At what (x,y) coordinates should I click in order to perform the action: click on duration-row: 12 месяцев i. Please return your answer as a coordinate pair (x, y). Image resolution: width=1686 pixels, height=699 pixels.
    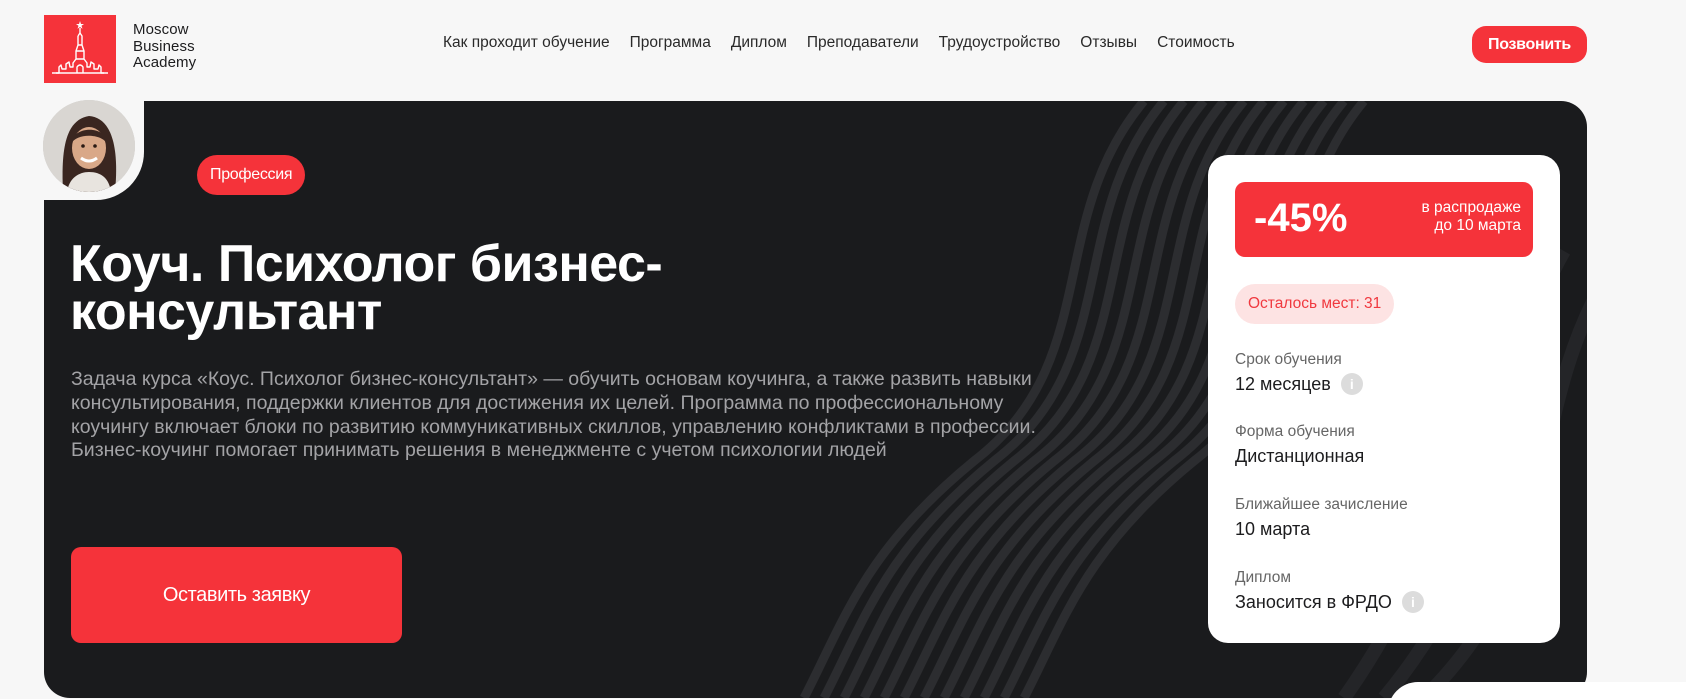
    Looking at the image, I should click on (1299, 384).